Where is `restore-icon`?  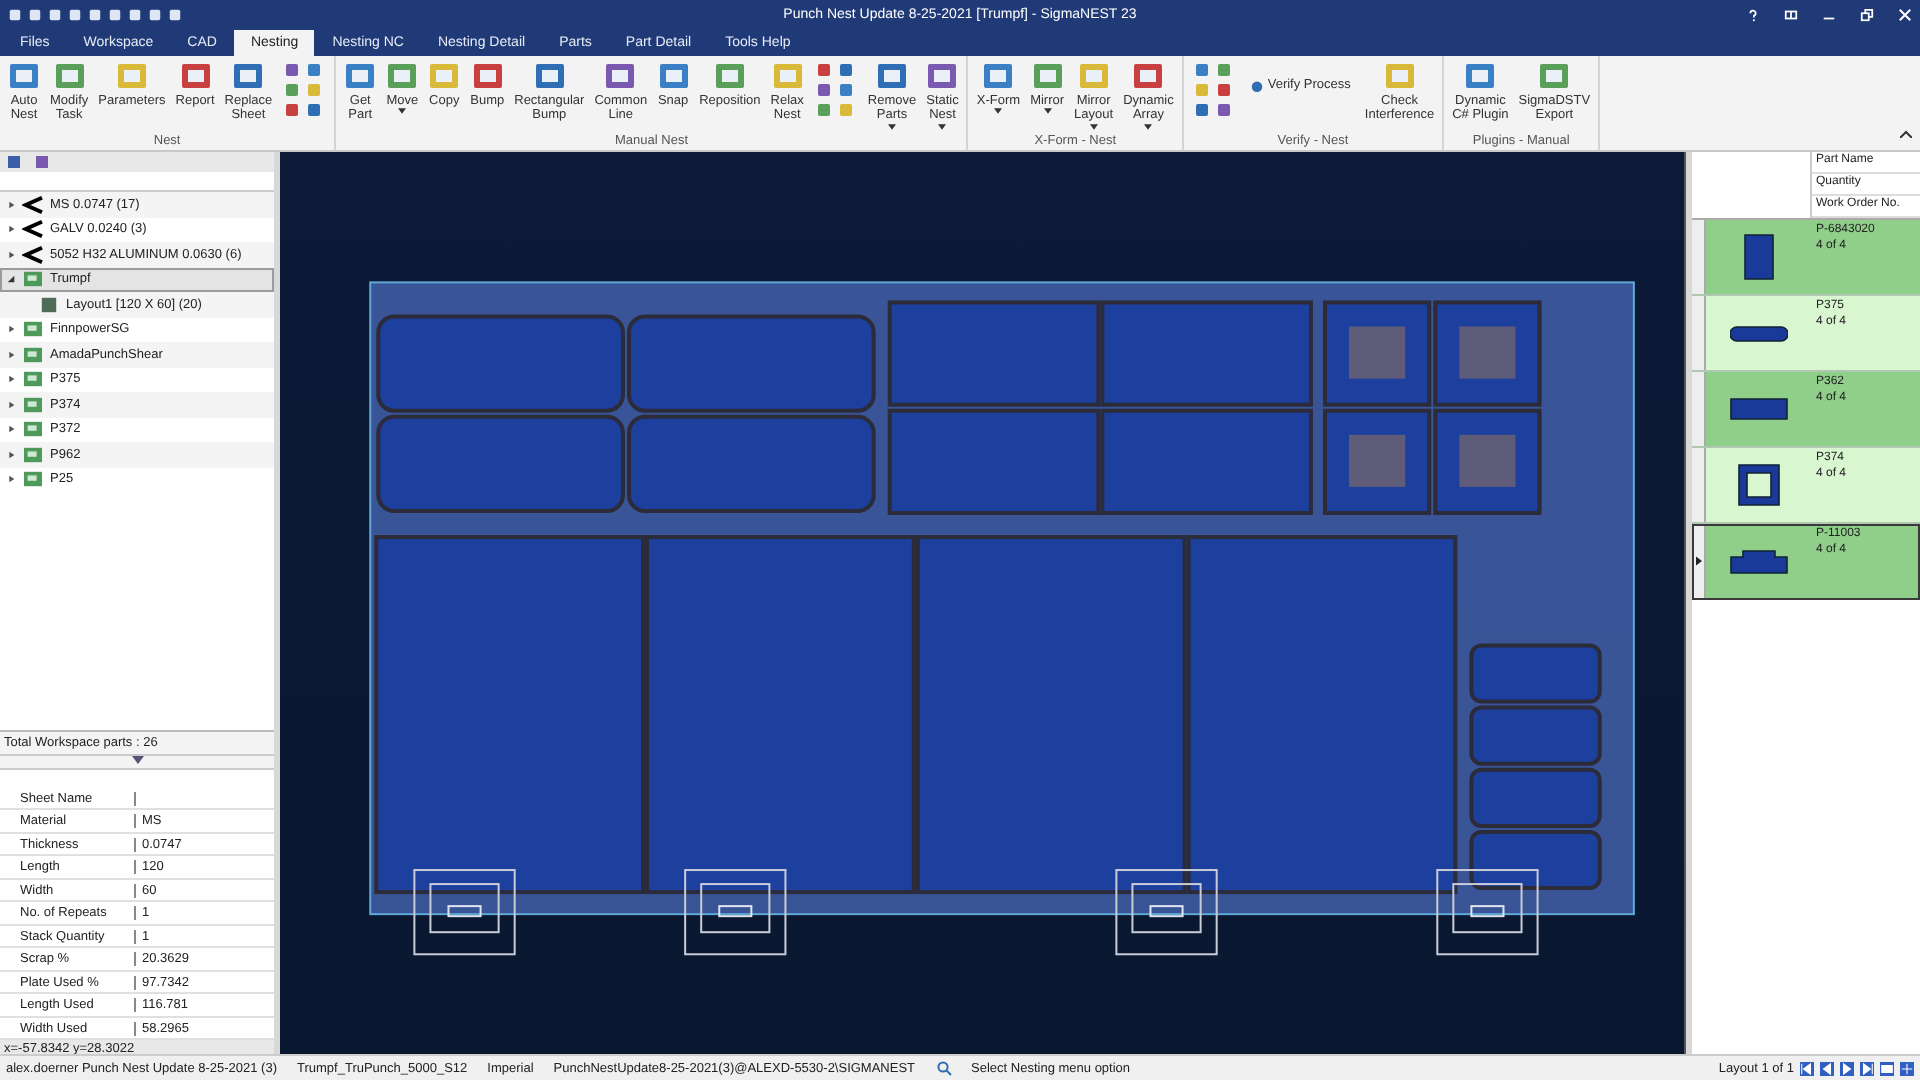 restore-icon is located at coordinates (1867, 14).